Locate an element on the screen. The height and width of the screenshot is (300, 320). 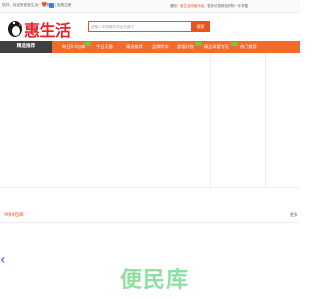
notice-highlight: 惠生活改版升级 is located at coordinates (192, 6).